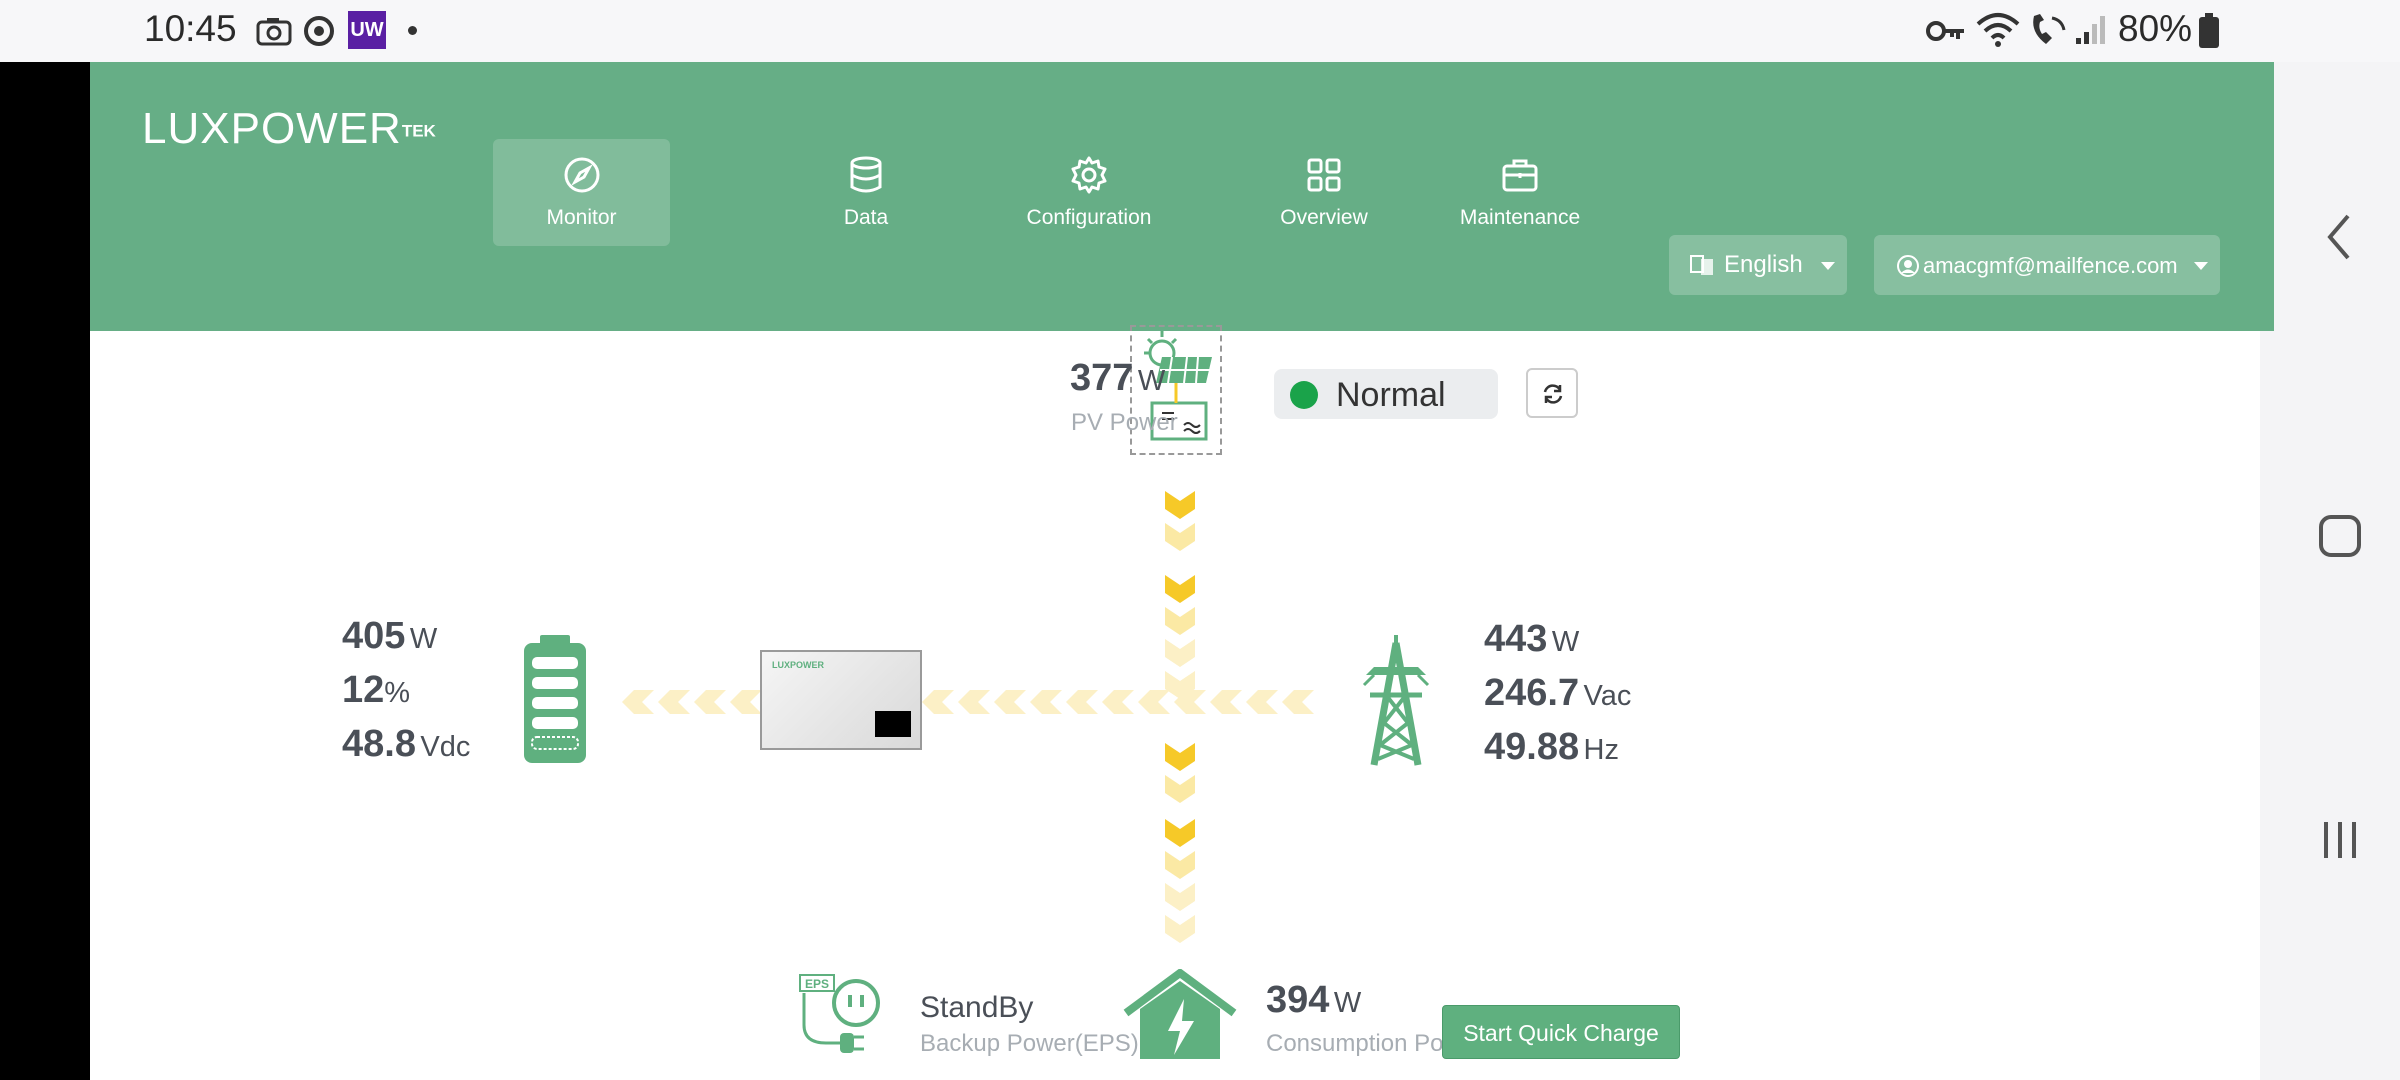  I want to click on refresh-icon, so click(1553, 396).